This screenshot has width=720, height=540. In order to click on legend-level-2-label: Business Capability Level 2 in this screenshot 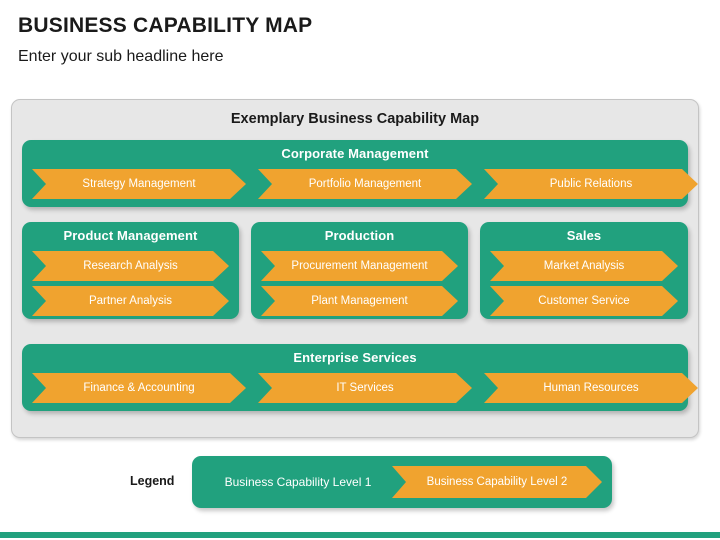, I will do `click(497, 481)`.